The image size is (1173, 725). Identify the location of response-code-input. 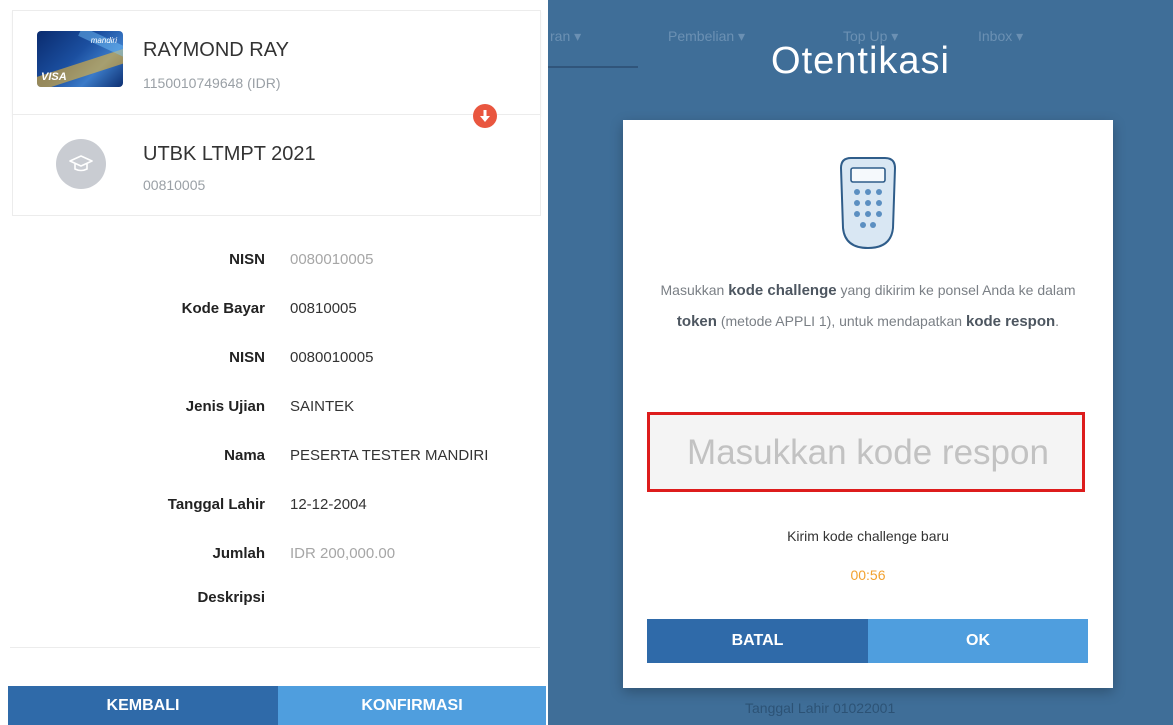
(868, 453).